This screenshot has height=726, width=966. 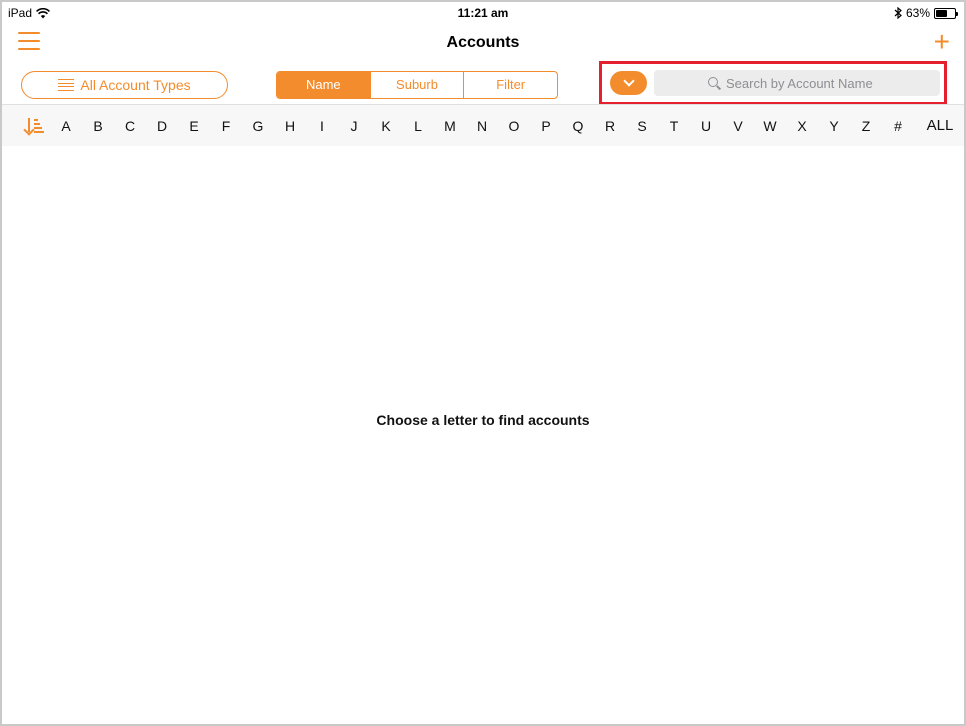 I want to click on account-types-button: All Account Types, so click(x=124, y=85).